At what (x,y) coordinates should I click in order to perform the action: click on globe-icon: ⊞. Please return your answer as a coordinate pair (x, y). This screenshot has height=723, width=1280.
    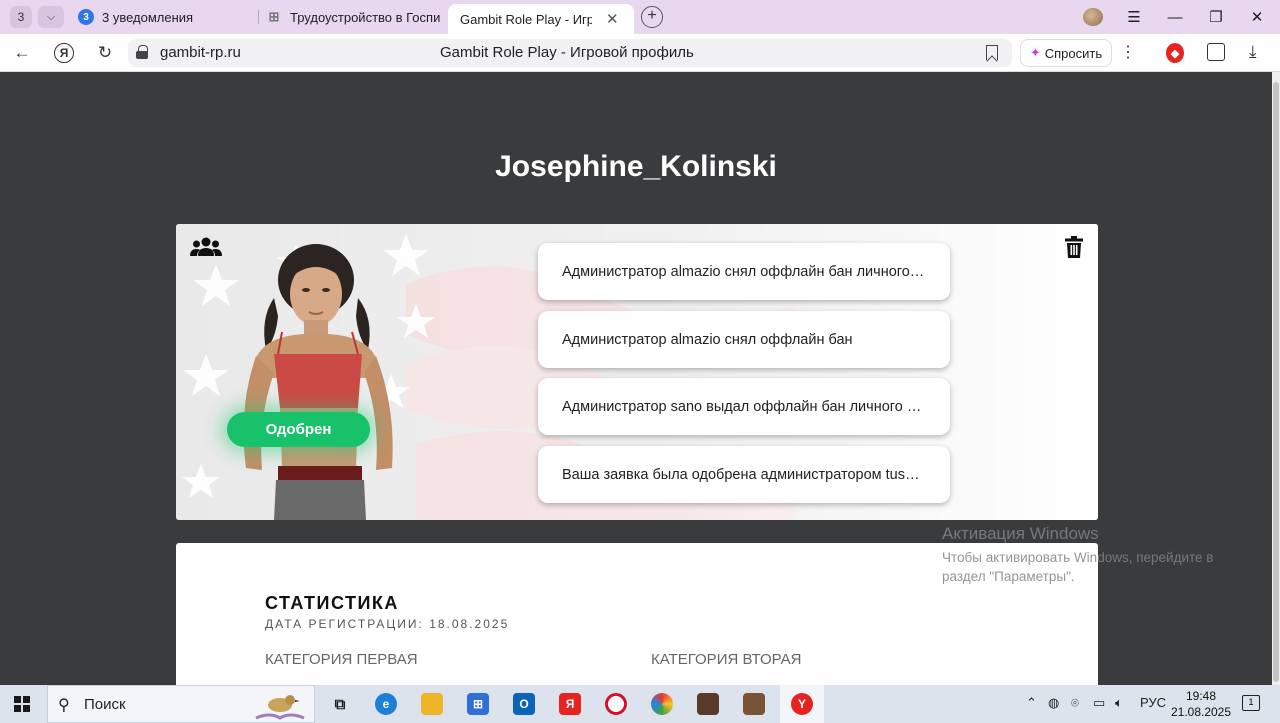
    Looking at the image, I should click on (274, 16).